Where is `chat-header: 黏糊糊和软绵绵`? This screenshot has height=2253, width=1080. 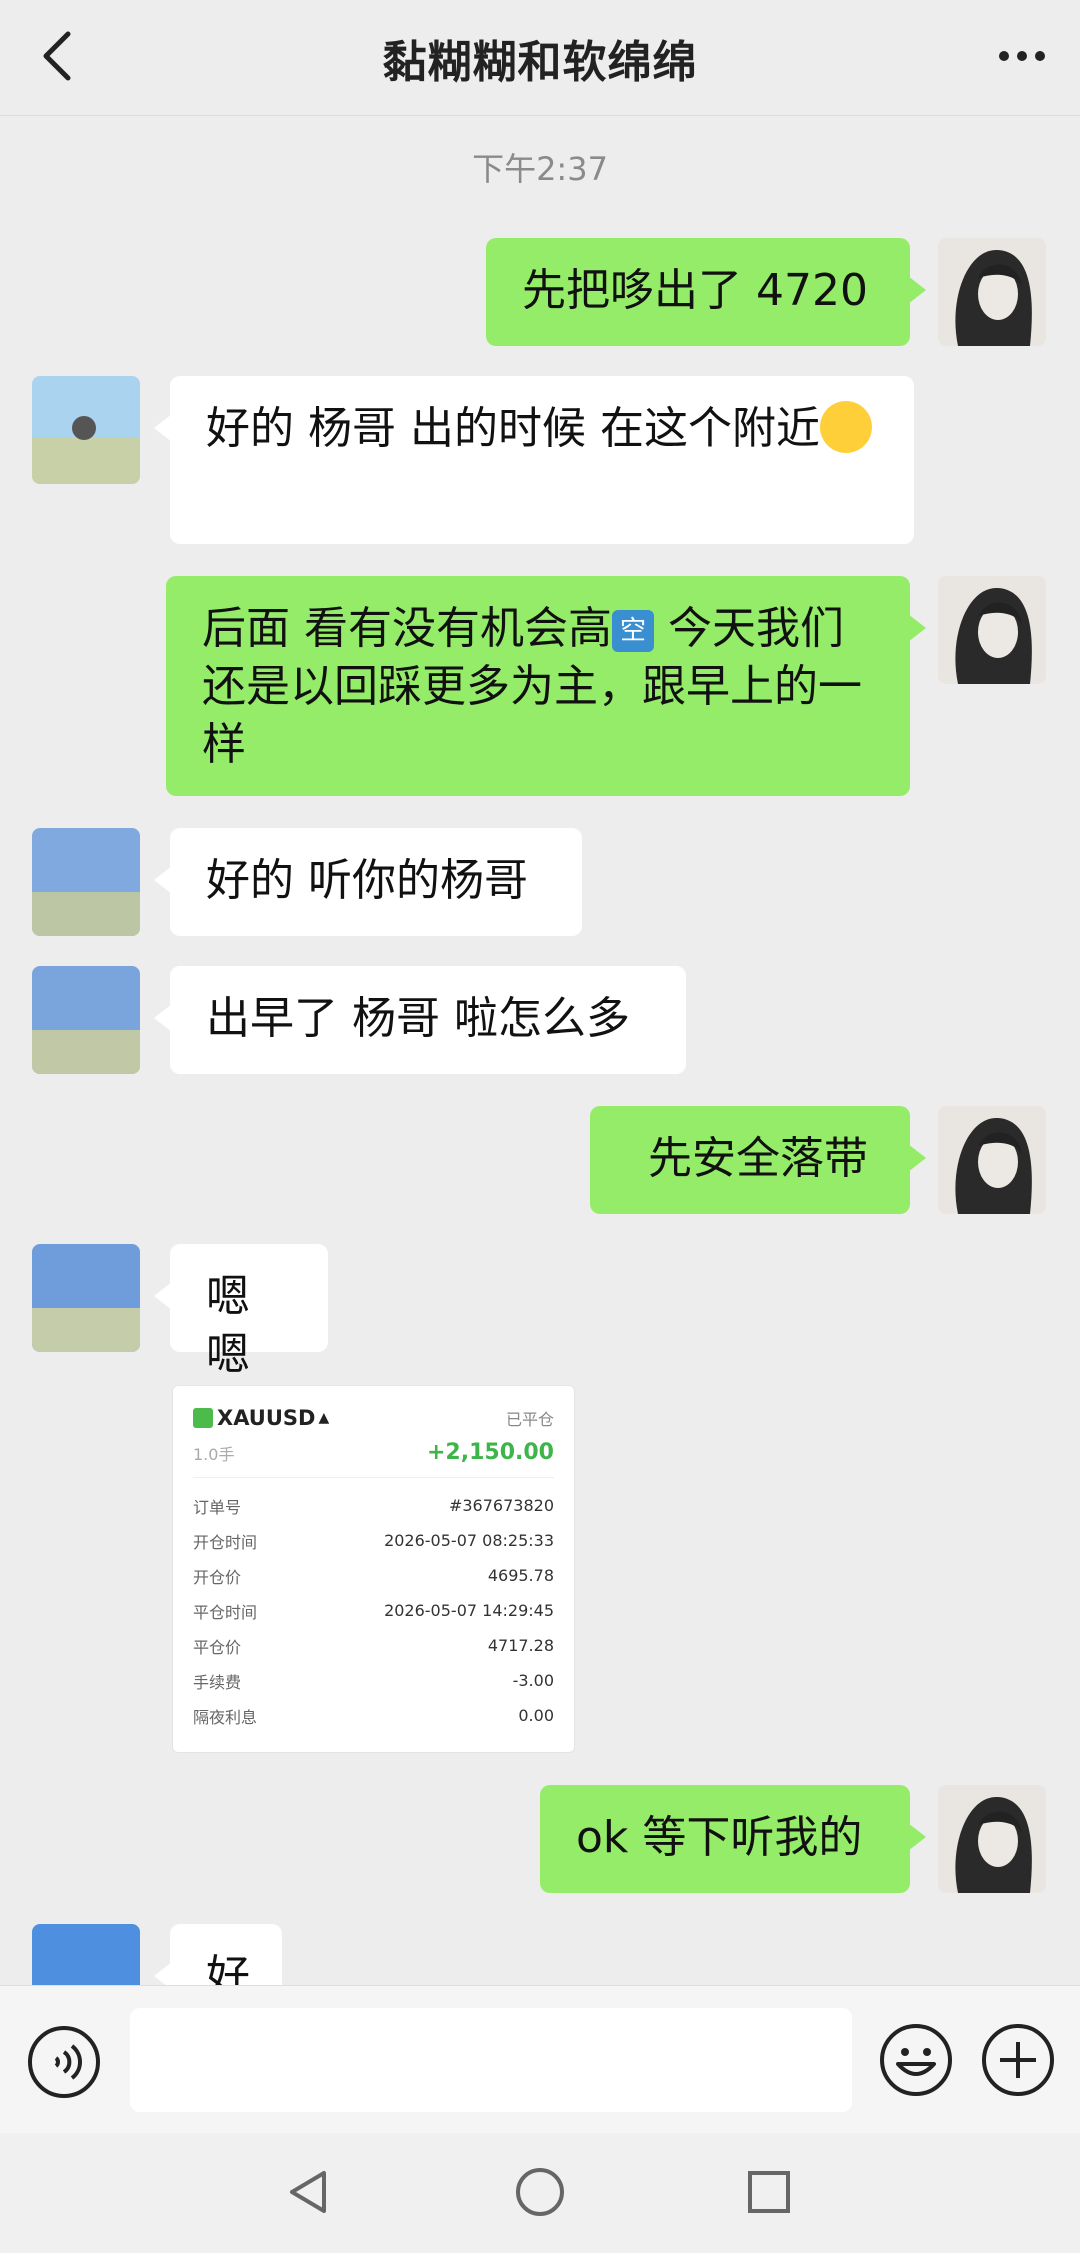
chat-header: 黏糊糊和软绵绵 is located at coordinates (540, 58).